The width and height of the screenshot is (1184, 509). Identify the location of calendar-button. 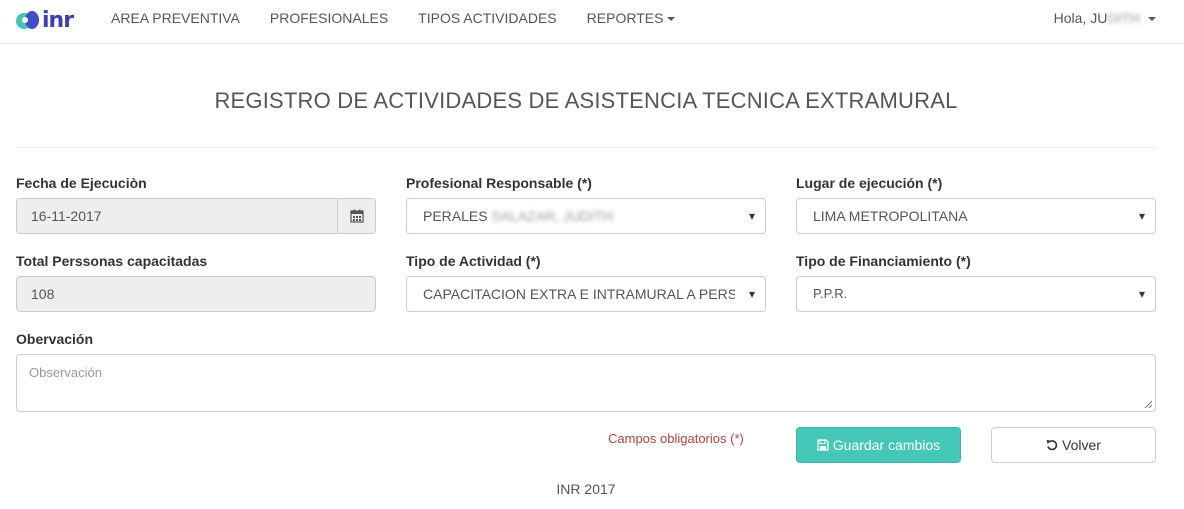
(356, 216).